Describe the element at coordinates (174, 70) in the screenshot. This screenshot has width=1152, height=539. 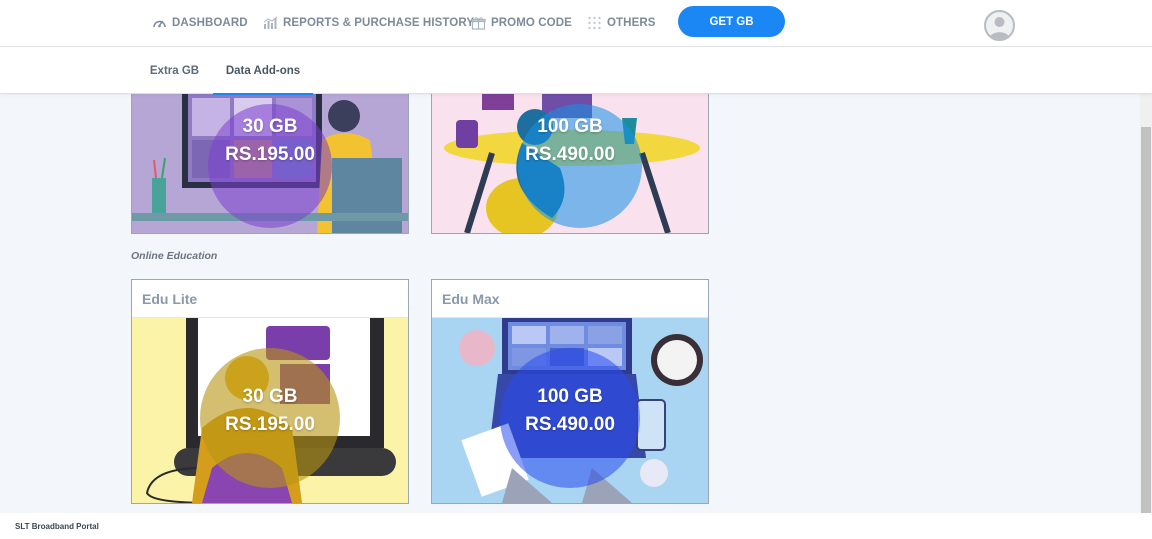
I see `tab-extra-gb: Extra GB` at that location.